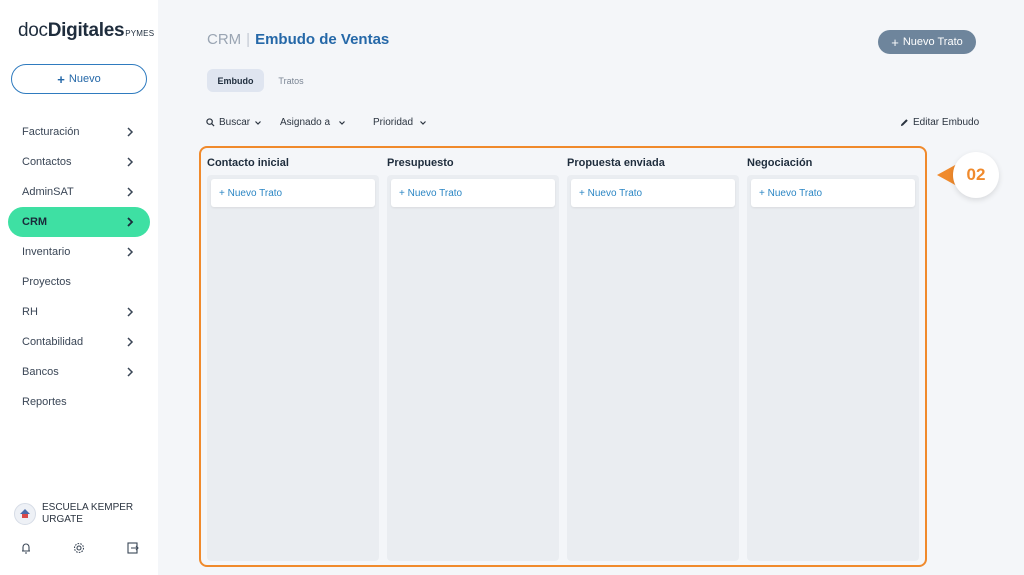 The height and width of the screenshot is (575, 1024). Describe the element at coordinates (932, 42) in the screenshot. I see `new-deal-button-label: Nuevo Trato` at that location.